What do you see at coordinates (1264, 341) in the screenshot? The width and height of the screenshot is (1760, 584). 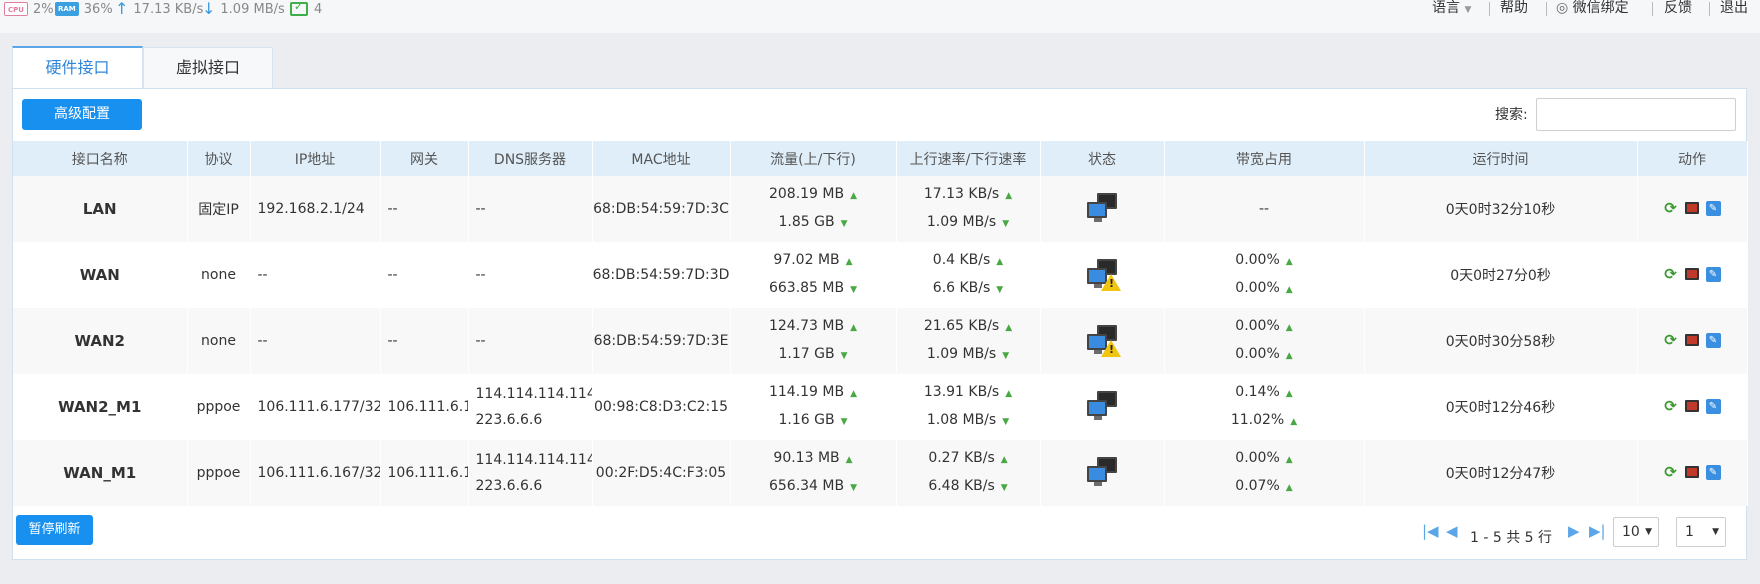 I see `bandwidth-usage: 0.00% ▲ 0.00% ▲` at bounding box center [1264, 341].